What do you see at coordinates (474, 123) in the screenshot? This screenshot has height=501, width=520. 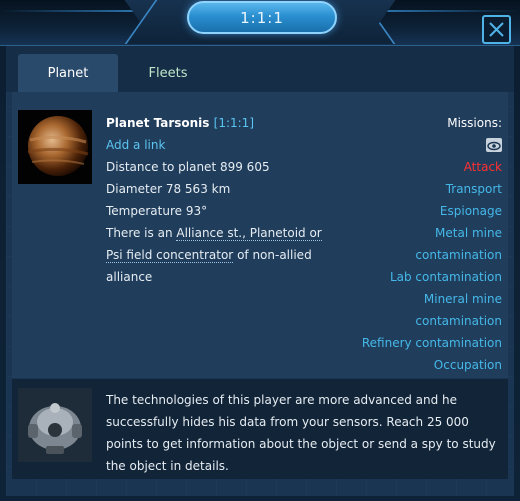 I see `missions-title: Missions:` at bounding box center [474, 123].